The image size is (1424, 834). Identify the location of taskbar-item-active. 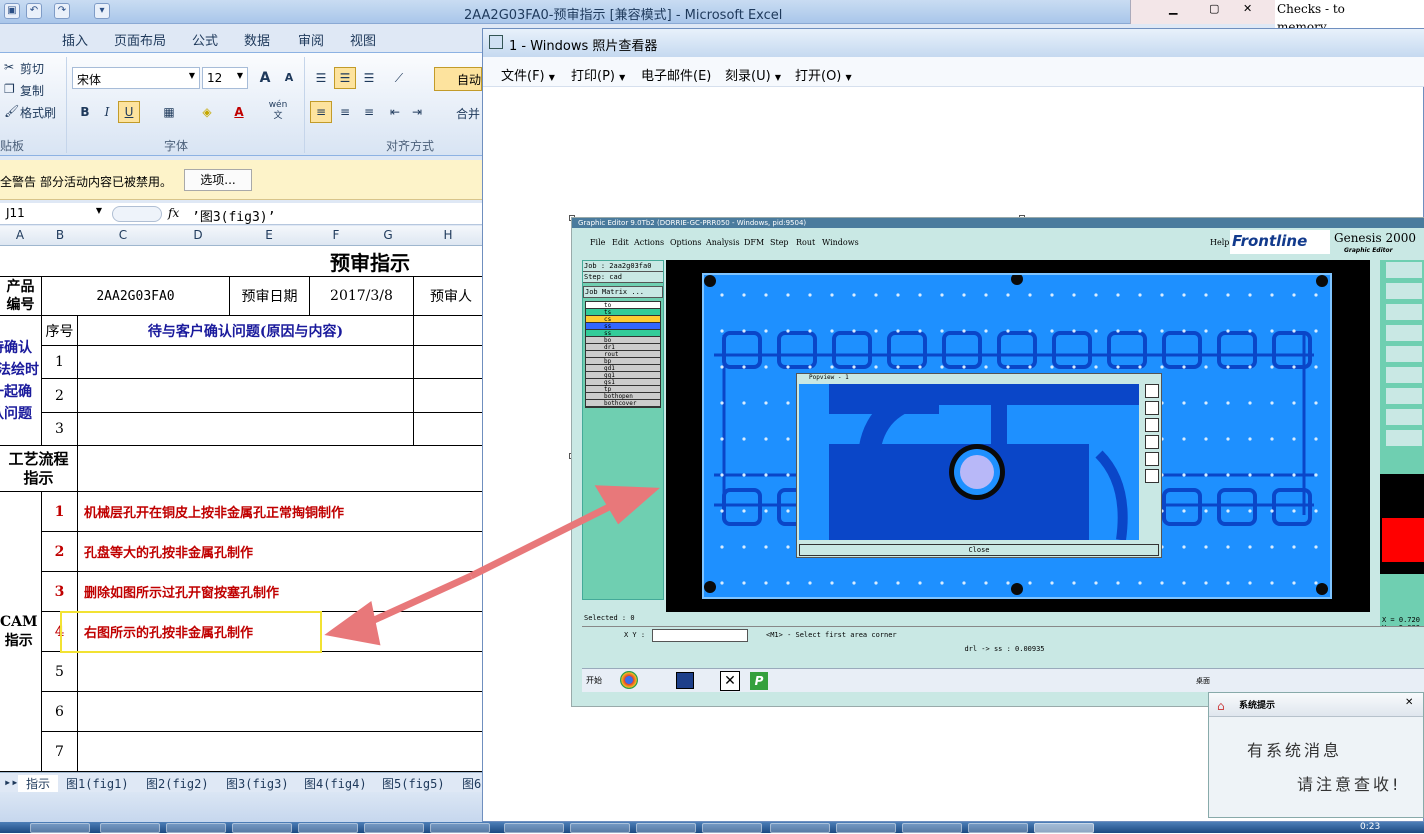
(1064, 828).